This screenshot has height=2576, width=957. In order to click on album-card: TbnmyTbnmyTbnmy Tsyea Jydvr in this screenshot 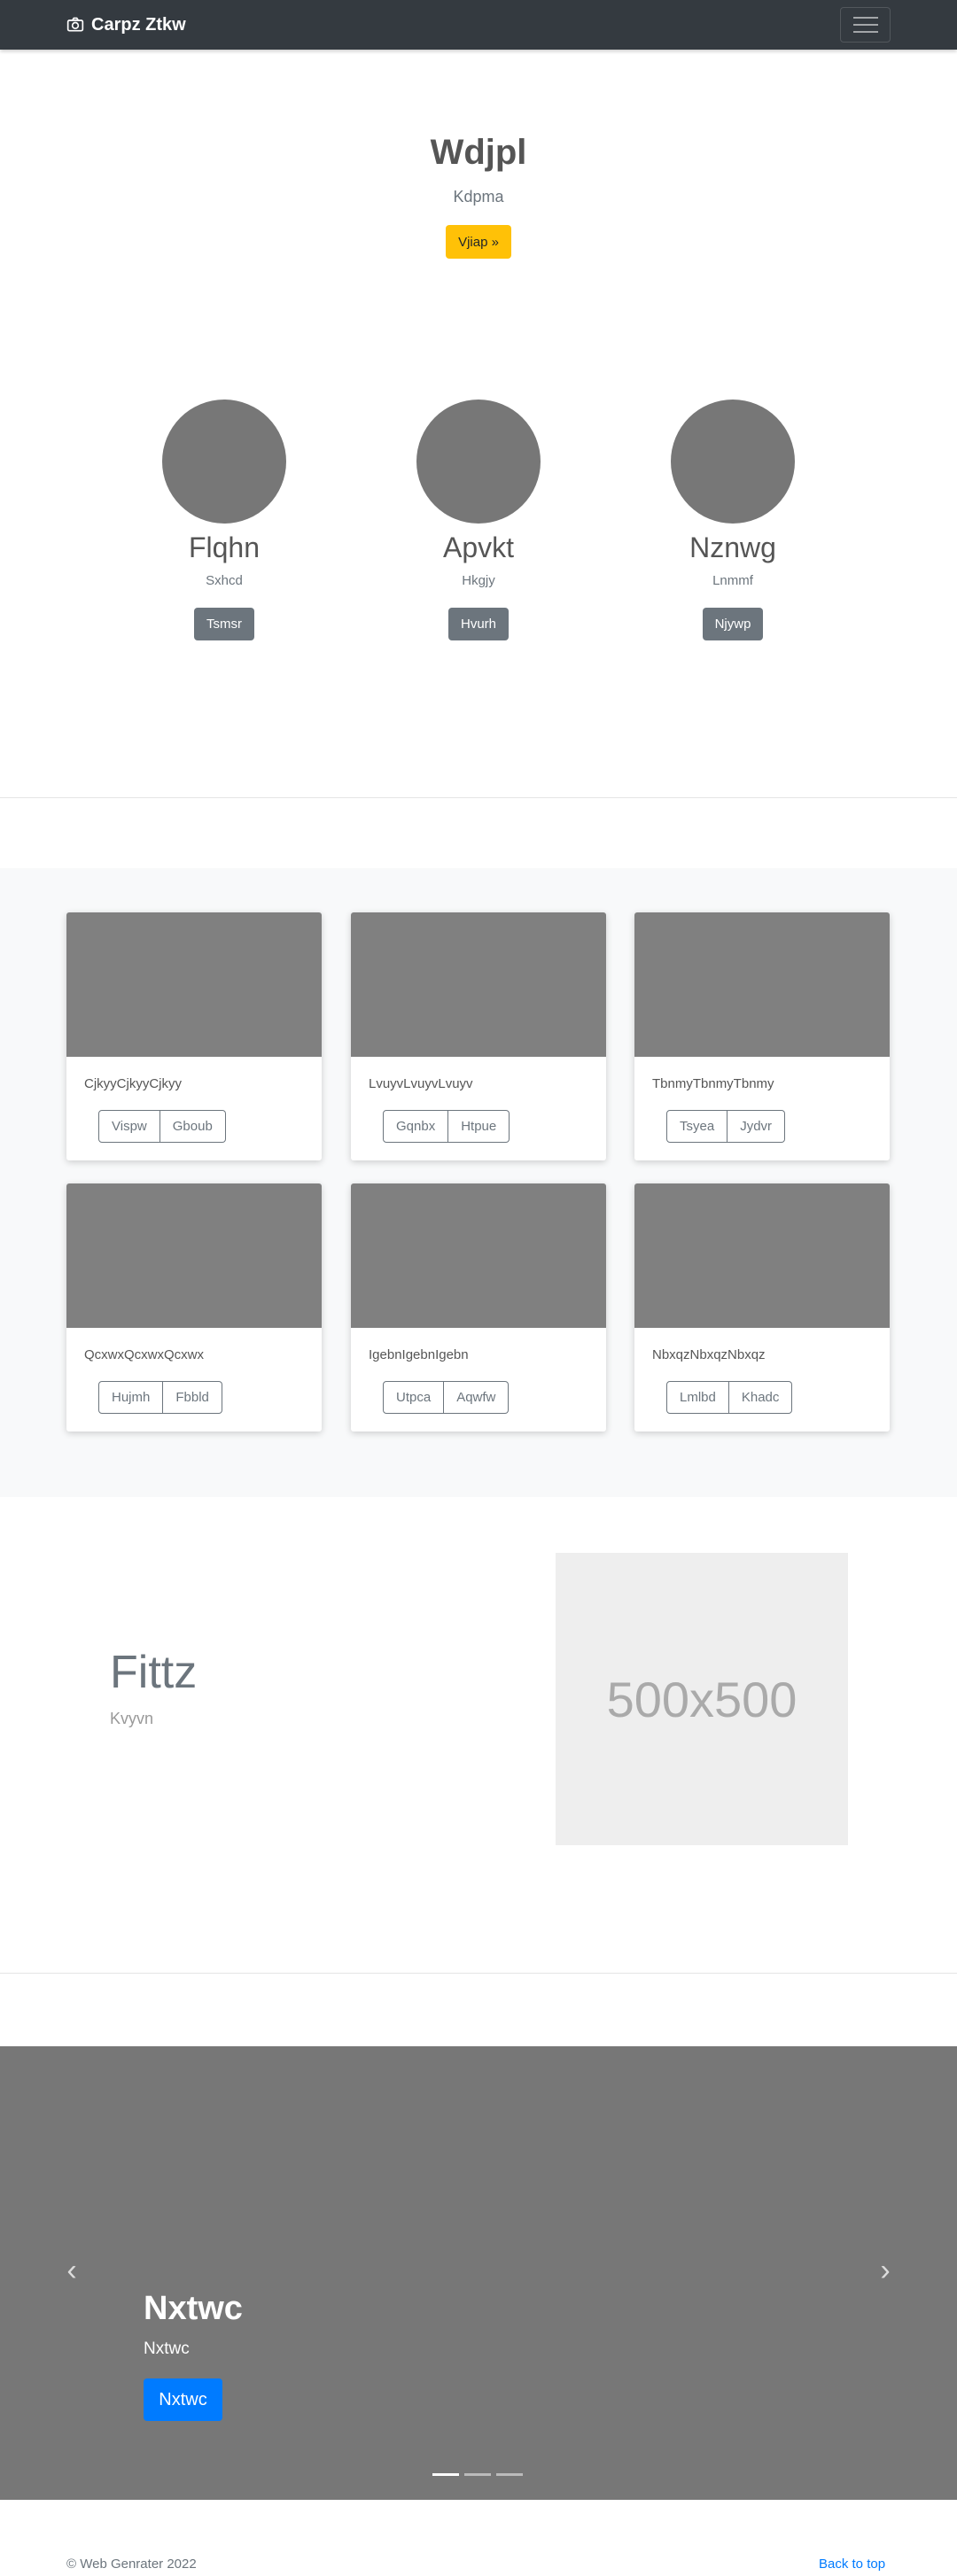, I will do `click(762, 1036)`.